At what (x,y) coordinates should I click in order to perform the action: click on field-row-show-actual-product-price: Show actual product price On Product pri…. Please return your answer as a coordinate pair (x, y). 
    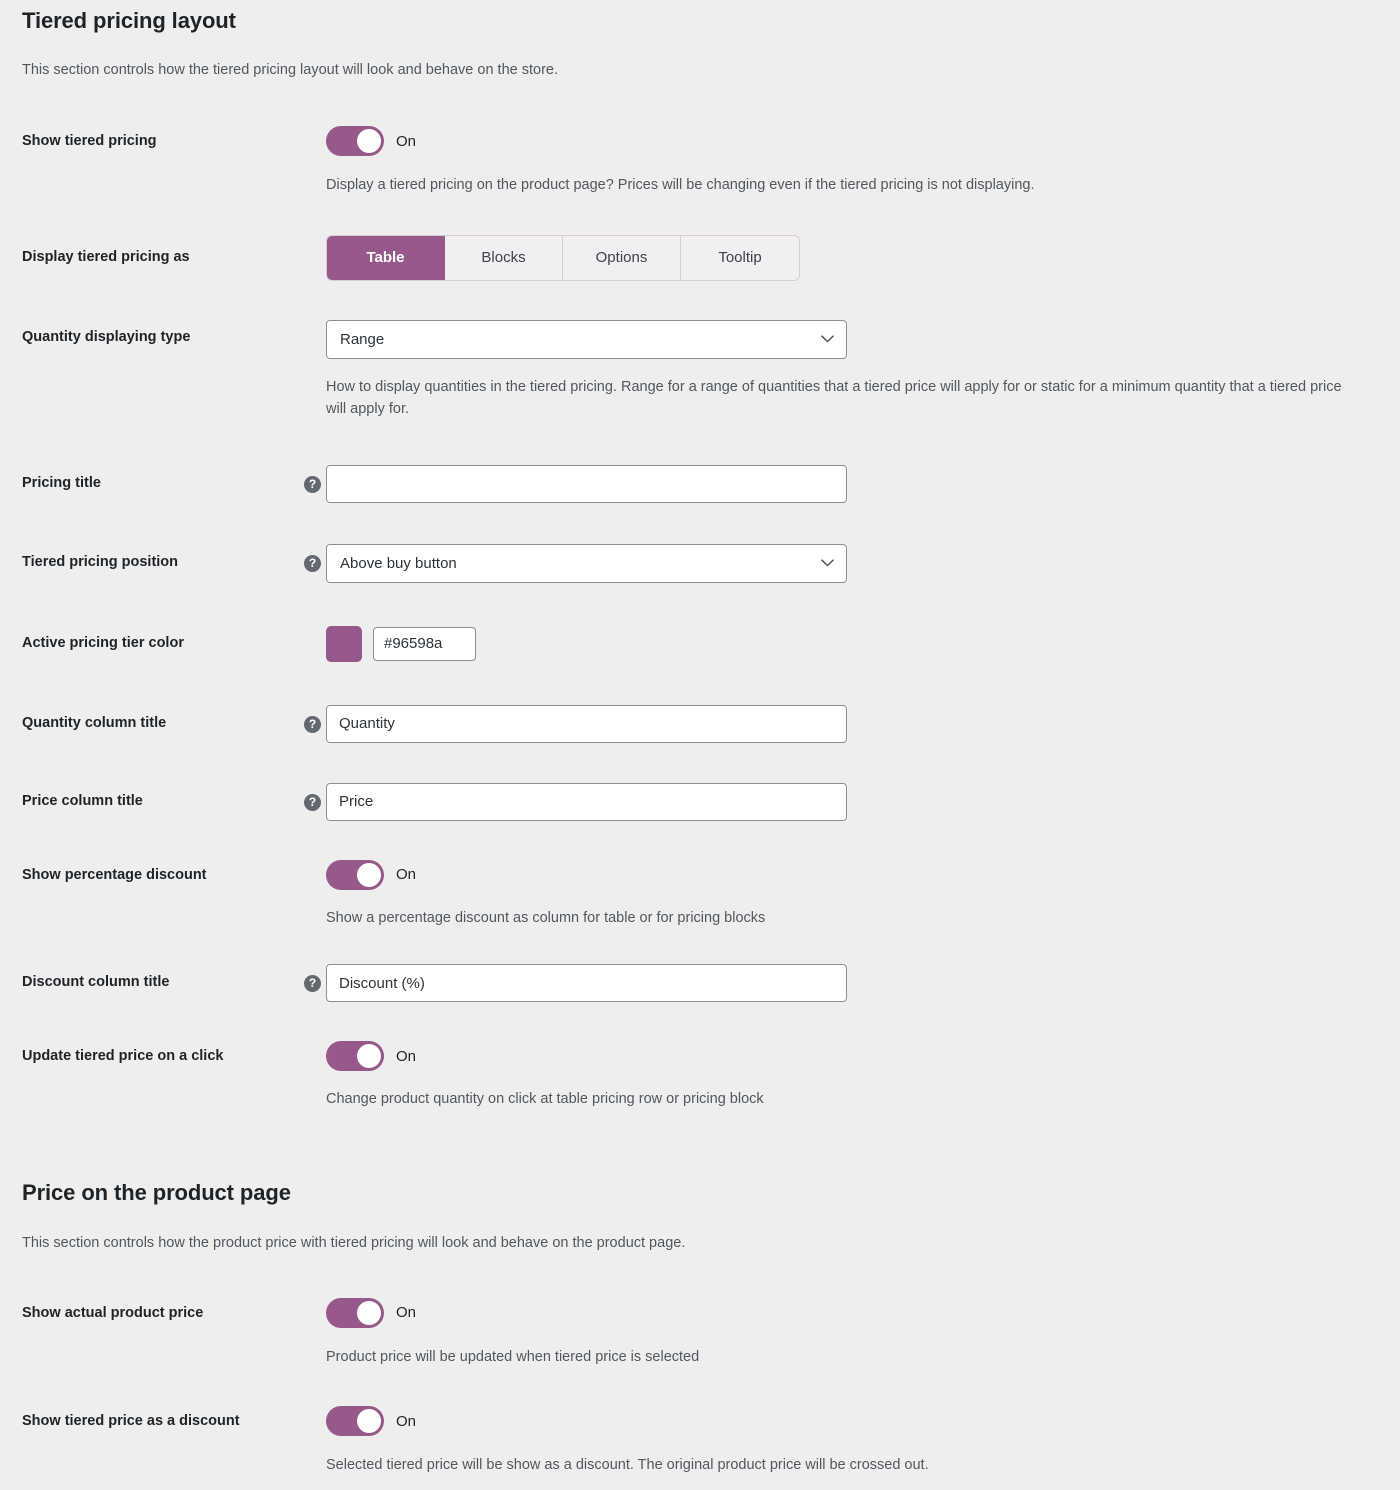
    Looking at the image, I should click on (701, 1332).